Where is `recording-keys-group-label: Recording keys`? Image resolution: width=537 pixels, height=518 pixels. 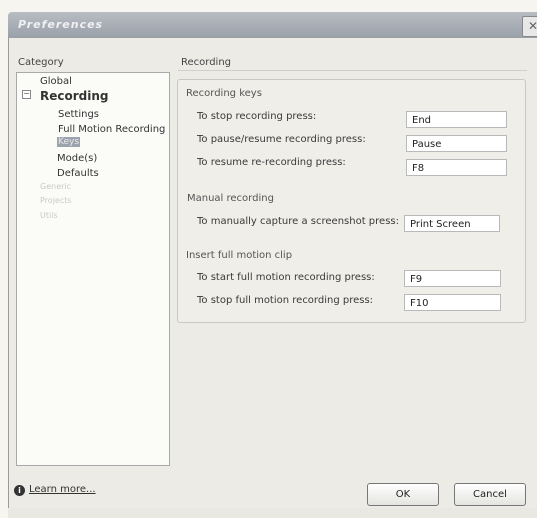 recording-keys-group-label: Recording keys is located at coordinates (224, 93).